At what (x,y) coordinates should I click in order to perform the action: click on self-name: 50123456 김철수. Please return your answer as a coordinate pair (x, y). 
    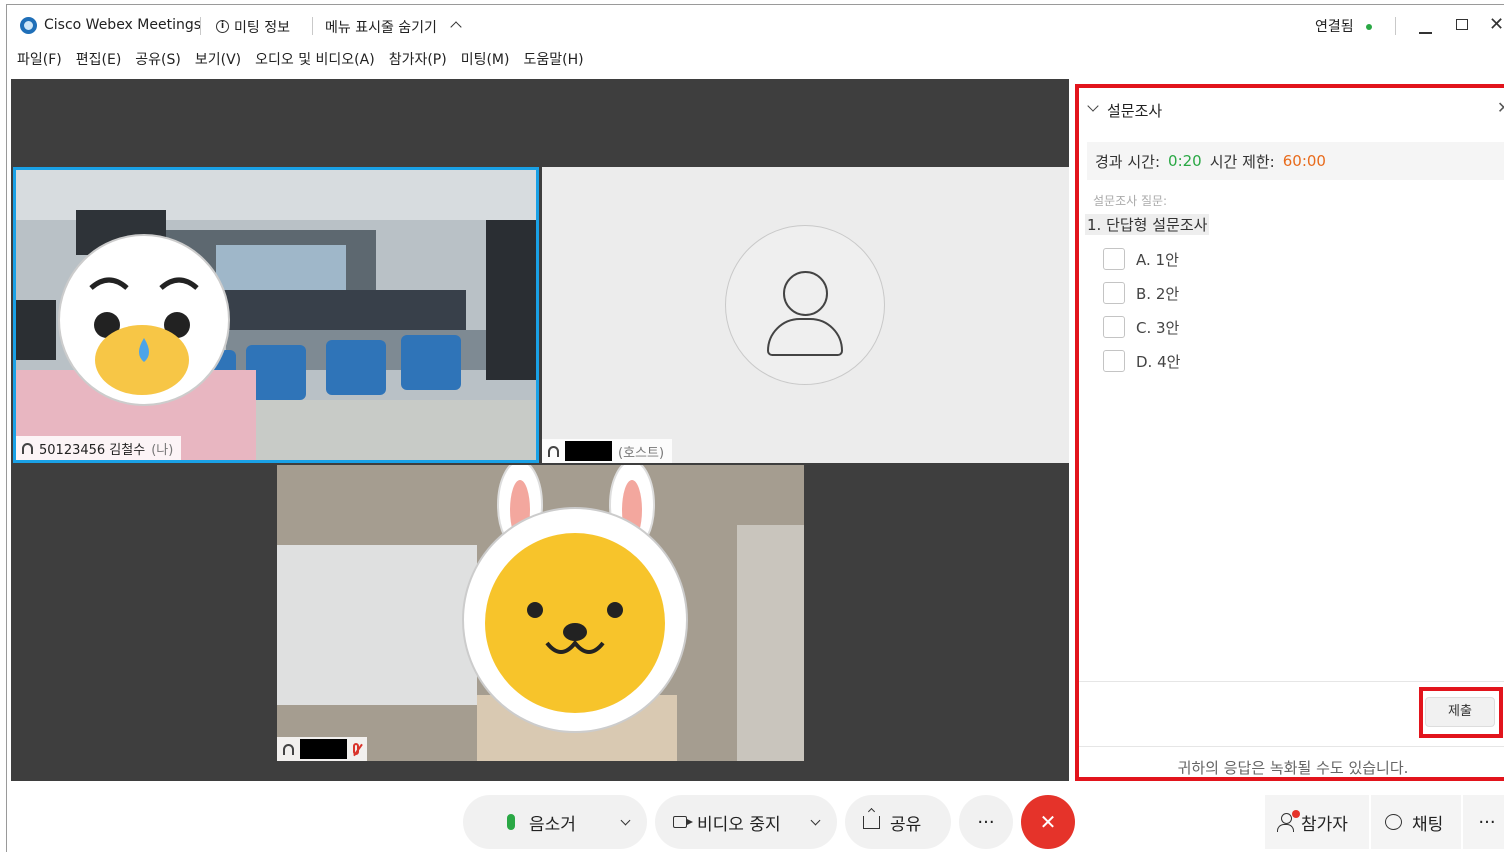
    Looking at the image, I should click on (92, 450).